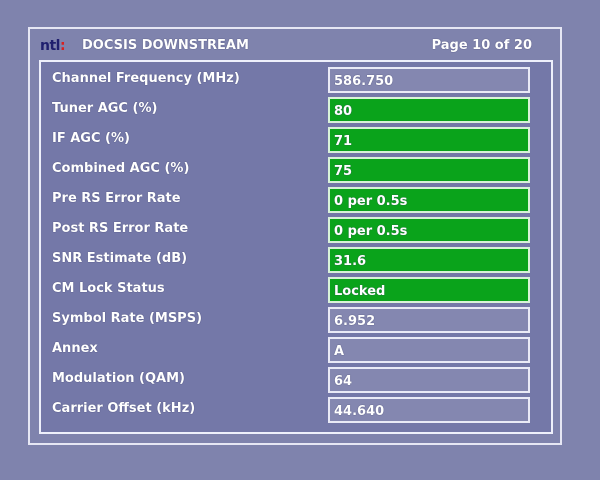 Image resolution: width=600 pixels, height=480 pixels. Describe the element at coordinates (120, 228) in the screenshot. I see `row-label: Post RS Error Rate` at that location.